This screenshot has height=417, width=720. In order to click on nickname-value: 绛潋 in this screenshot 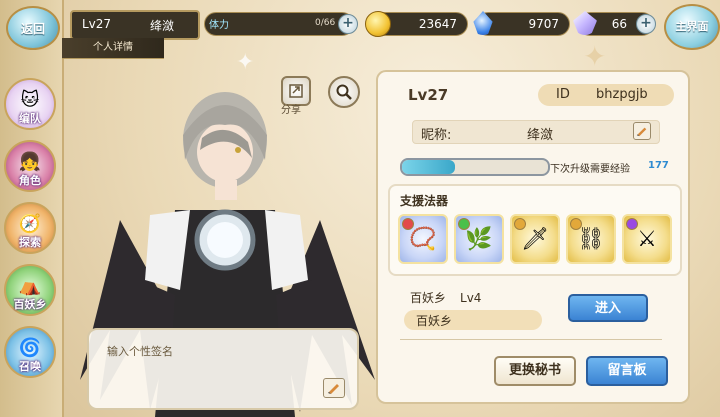, I will do `click(540, 135)`.